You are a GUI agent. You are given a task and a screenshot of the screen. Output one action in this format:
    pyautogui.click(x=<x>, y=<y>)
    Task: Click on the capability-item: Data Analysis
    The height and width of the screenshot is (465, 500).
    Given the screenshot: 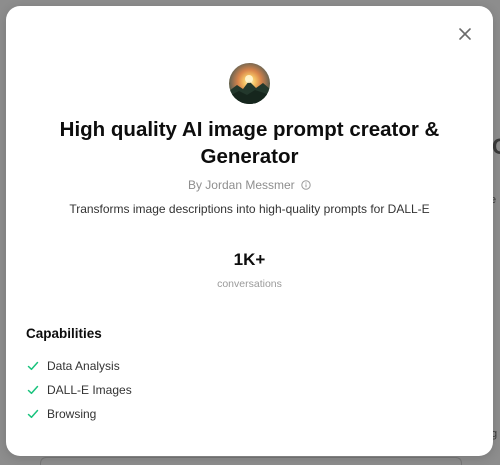 What is the action you would take?
    pyautogui.click(x=79, y=366)
    